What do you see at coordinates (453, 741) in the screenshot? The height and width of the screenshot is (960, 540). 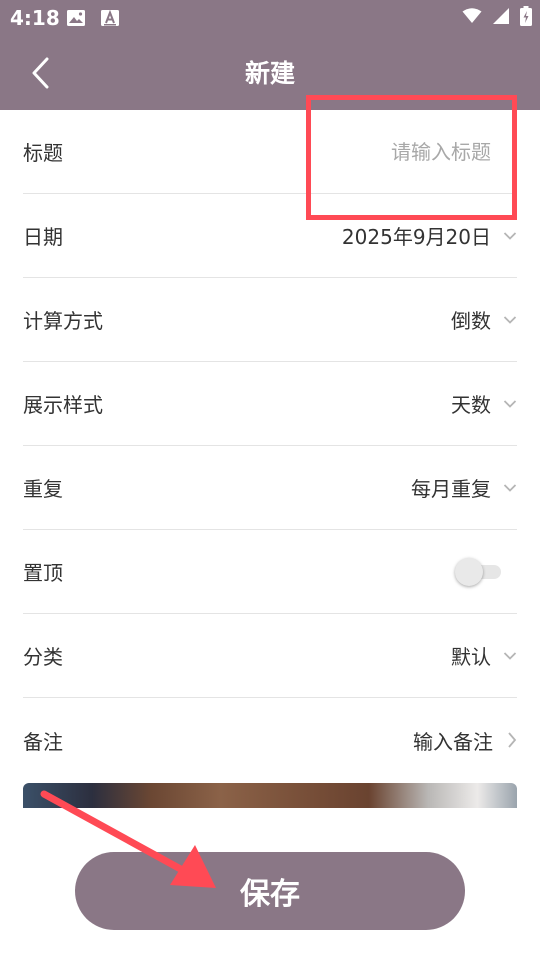 I see `note-value: 输入备注` at bounding box center [453, 741].